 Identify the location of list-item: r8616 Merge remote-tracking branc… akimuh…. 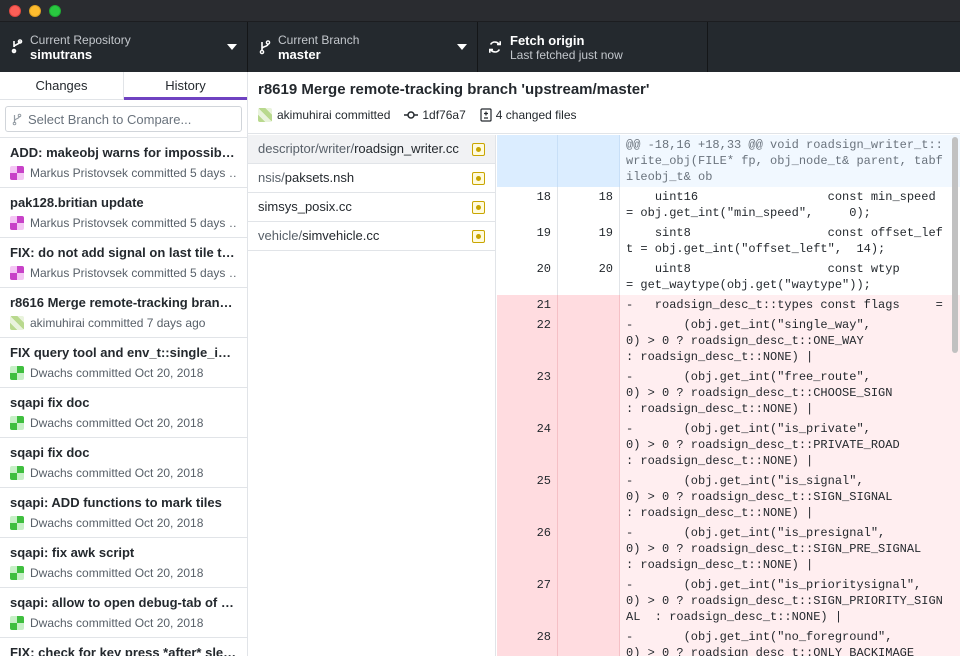
(123, 313).